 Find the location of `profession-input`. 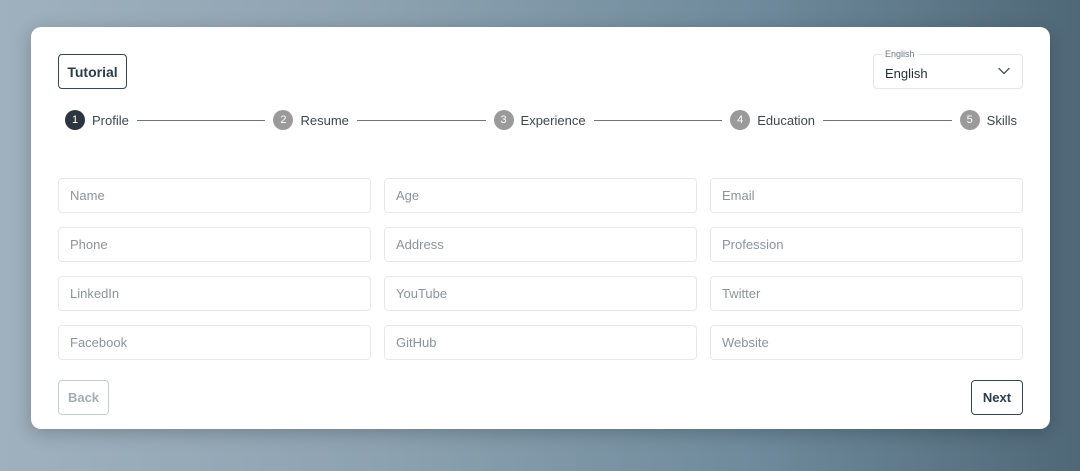

profession-input is located at coordinates (866, 244).